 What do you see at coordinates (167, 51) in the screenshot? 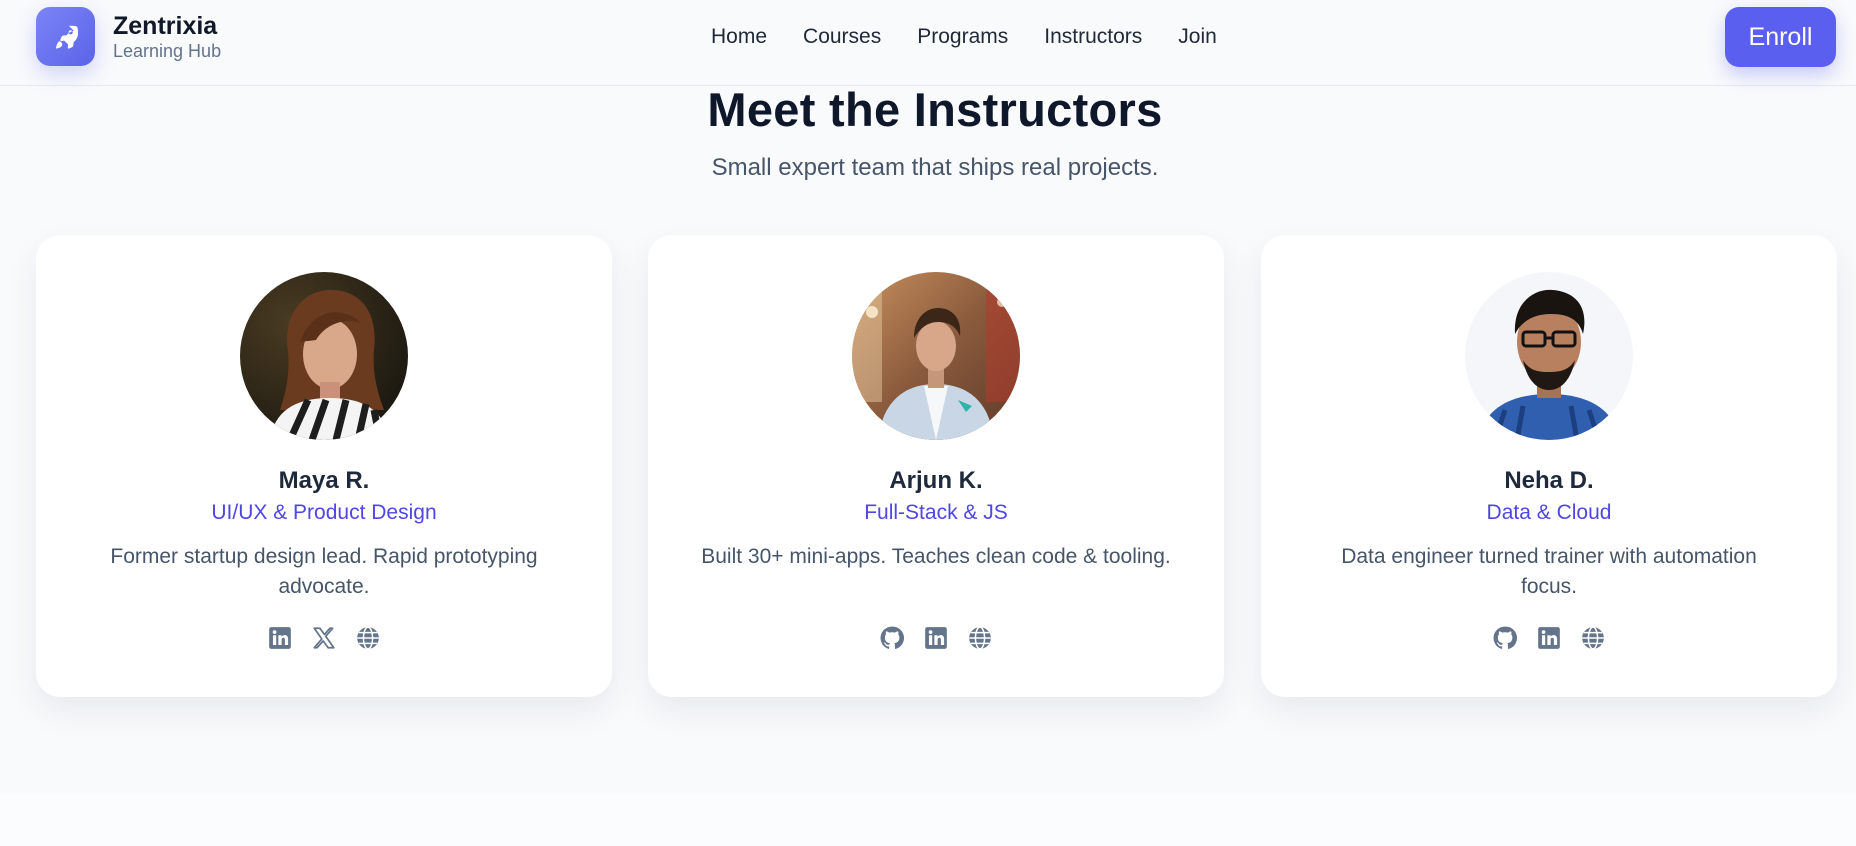
I see `brand-subtitle: Learning Hub` at bounding box center [167, 51].